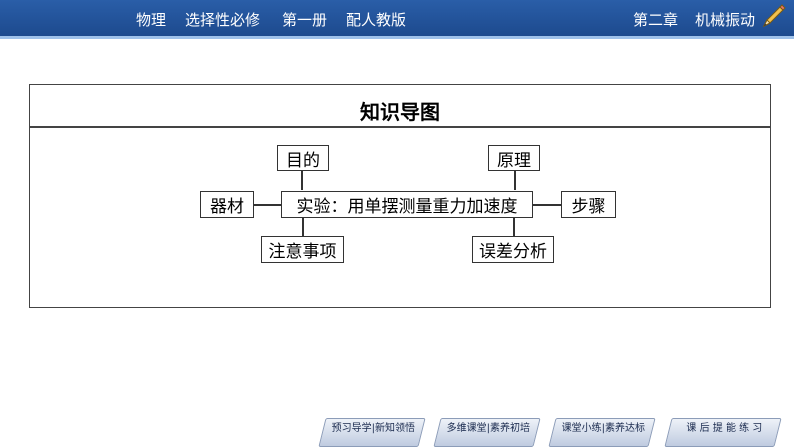 The width and height of the screenshot is (794, 447). I want to click on nav-classroom-button: 多维课堂|素养初培, so click(487, 432).